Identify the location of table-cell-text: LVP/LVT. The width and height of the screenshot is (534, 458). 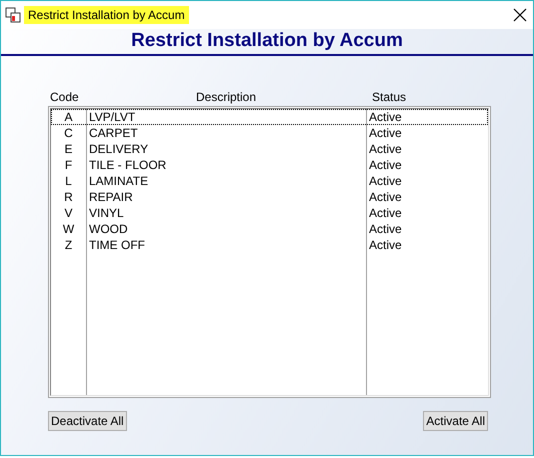
(112, 117).